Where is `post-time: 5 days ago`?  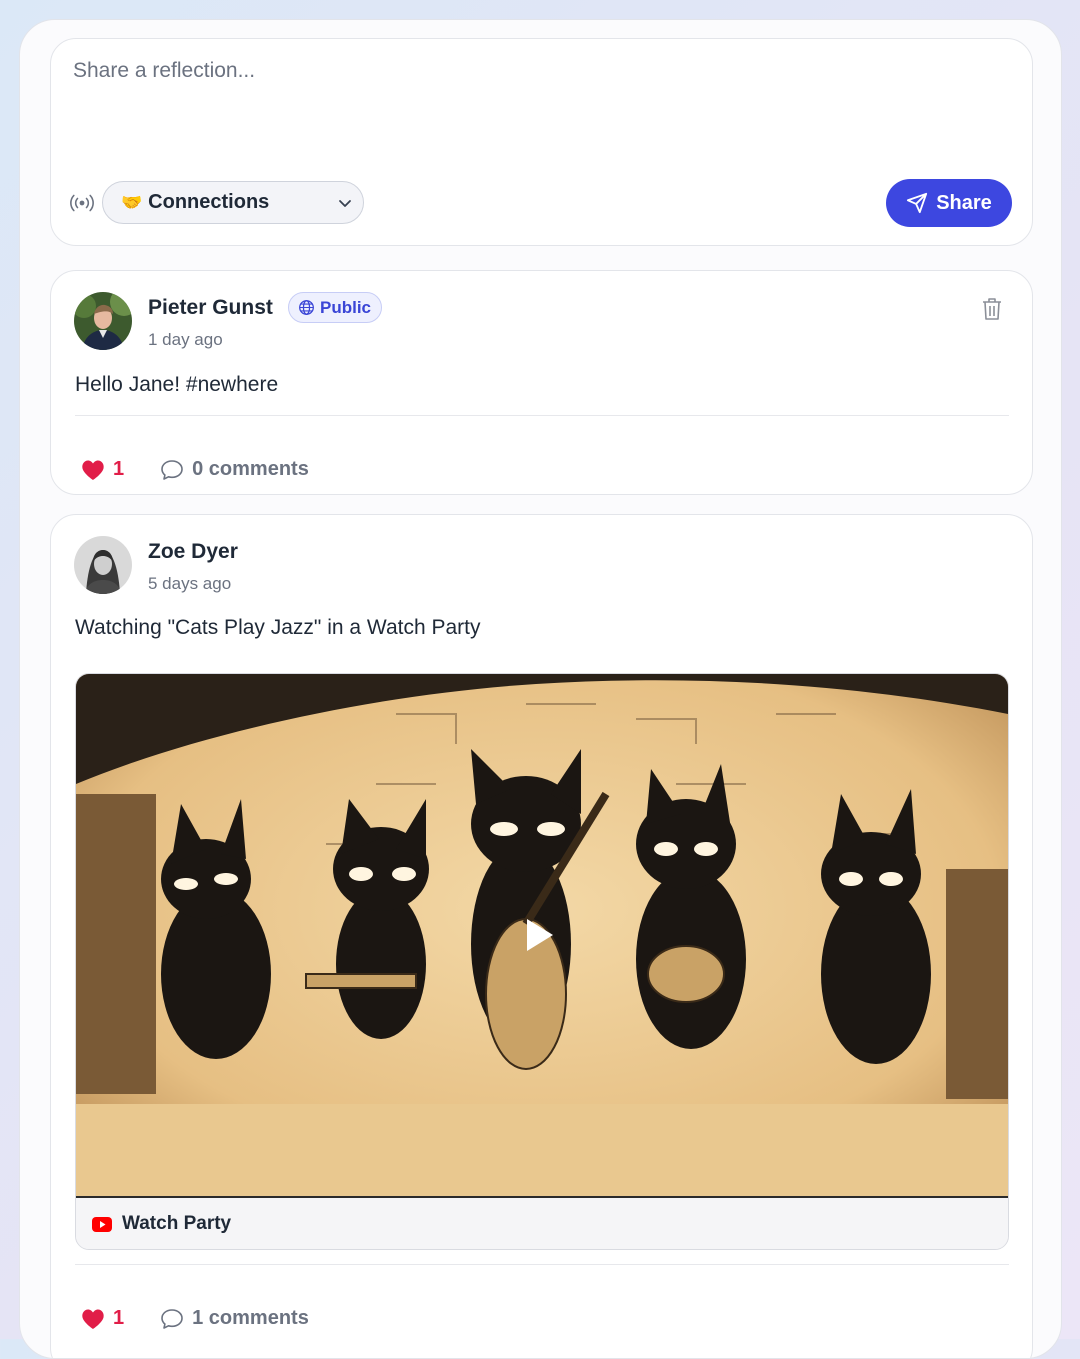
post-time: 5 days ago is located at coordinates (190, 583).